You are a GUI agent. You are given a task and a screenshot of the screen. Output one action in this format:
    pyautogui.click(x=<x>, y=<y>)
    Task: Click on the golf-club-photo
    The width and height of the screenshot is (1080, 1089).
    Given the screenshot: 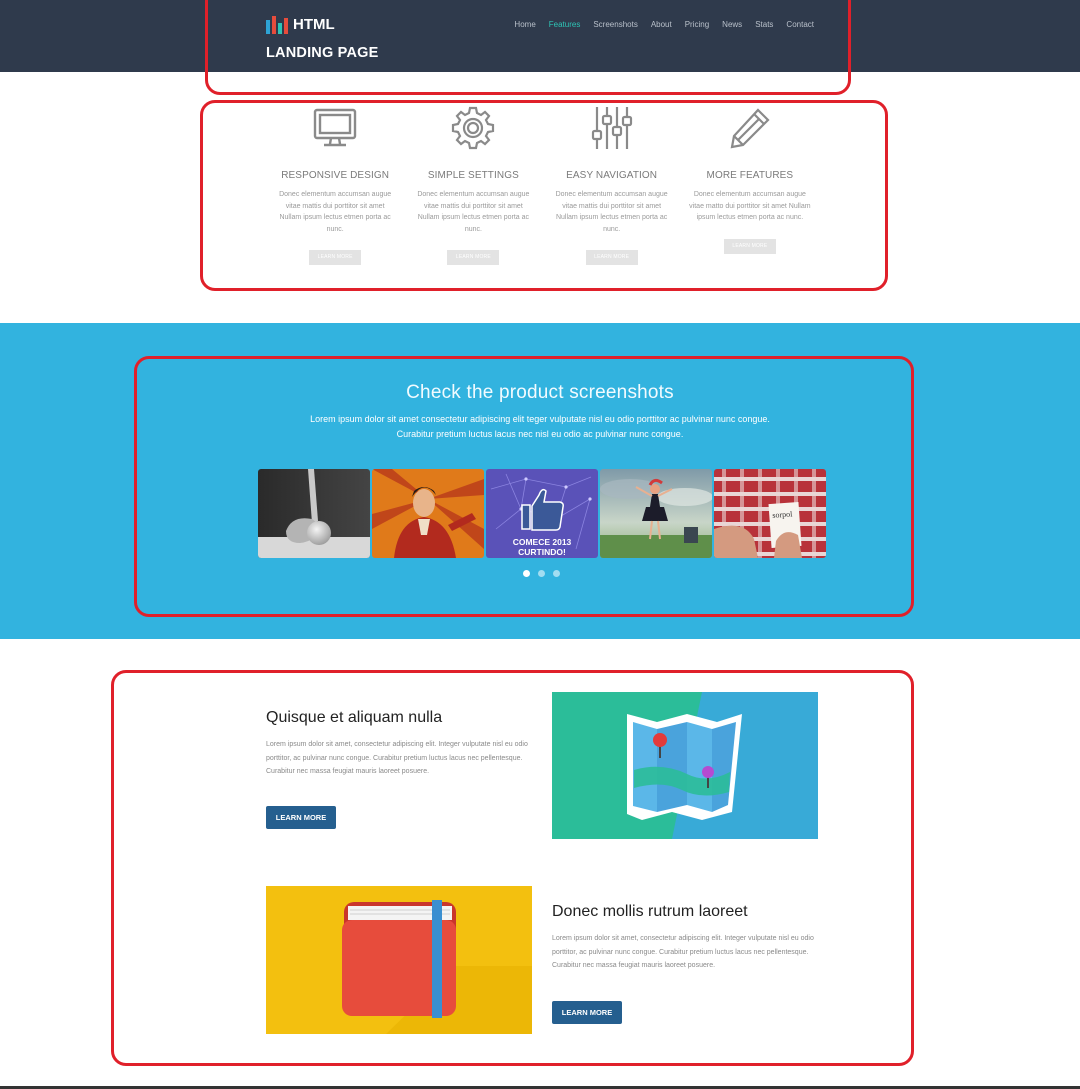 What is the action you would take?
    pyautogui.click(x=314, y=513)
    